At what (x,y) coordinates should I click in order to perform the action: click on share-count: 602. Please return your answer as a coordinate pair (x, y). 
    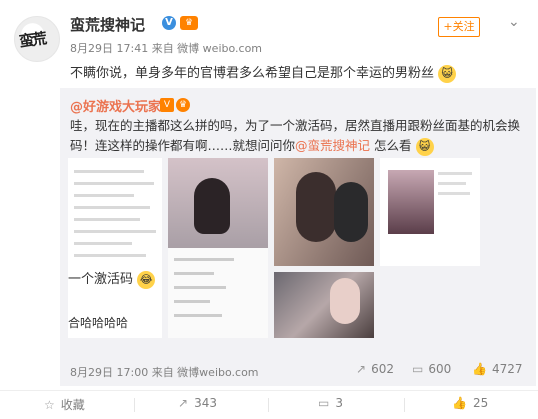
    Looking at the image, I should click on (382, 369).